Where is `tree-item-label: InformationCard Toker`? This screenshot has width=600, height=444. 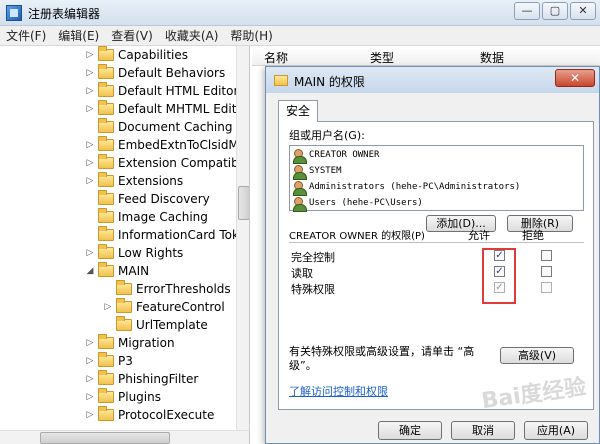 tree-item-label: InformationCard Toker is located at coordinates (184, 235).